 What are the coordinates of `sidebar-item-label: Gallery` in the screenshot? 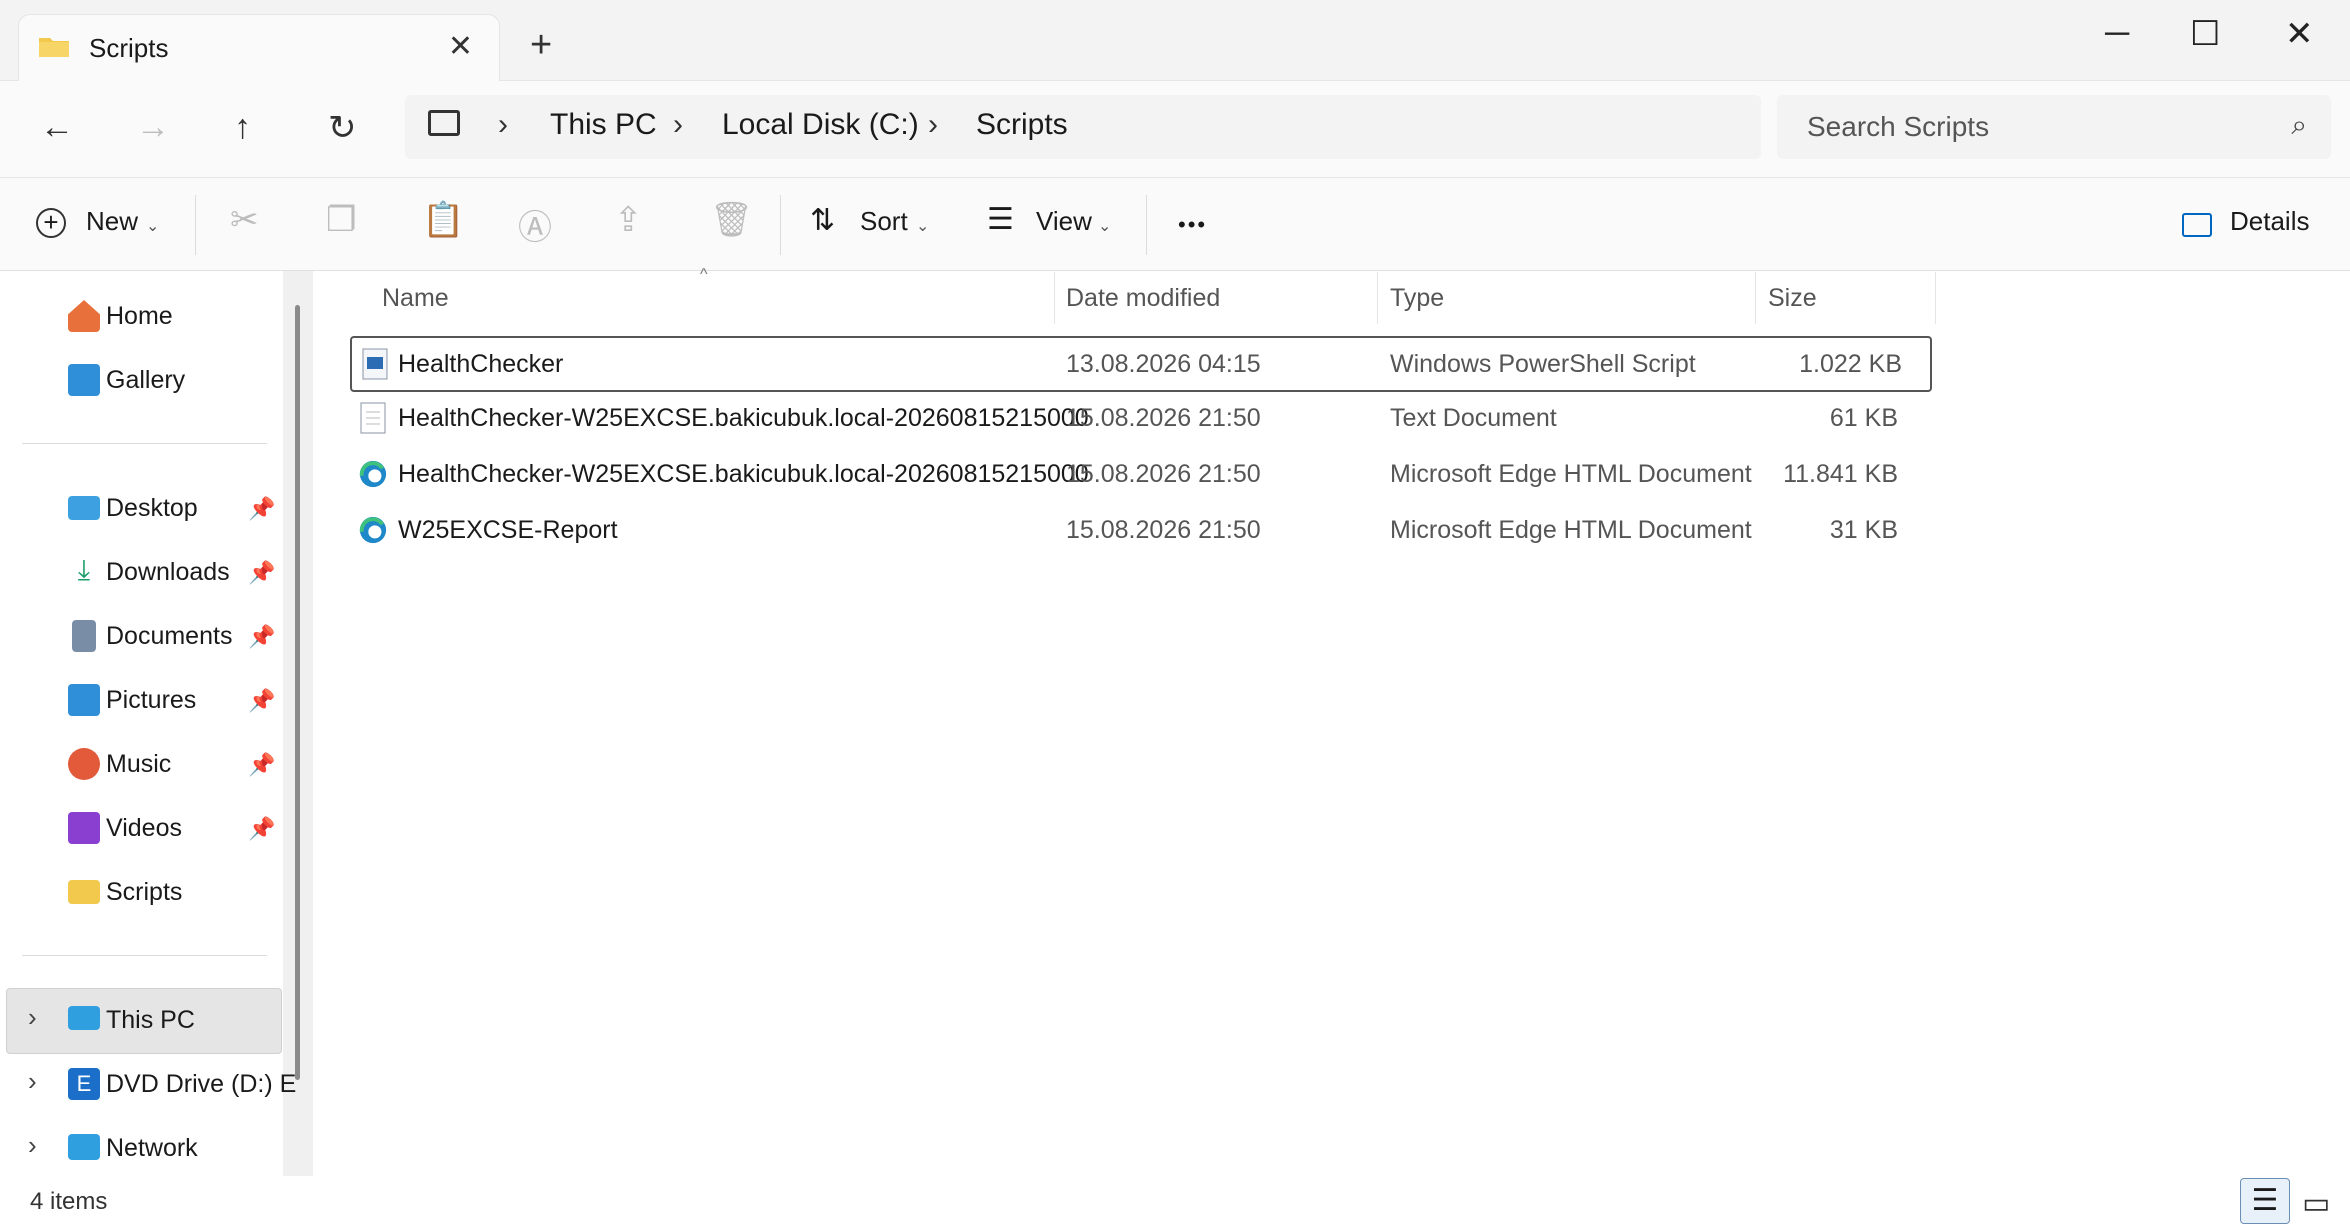 It's located at (146, 380).